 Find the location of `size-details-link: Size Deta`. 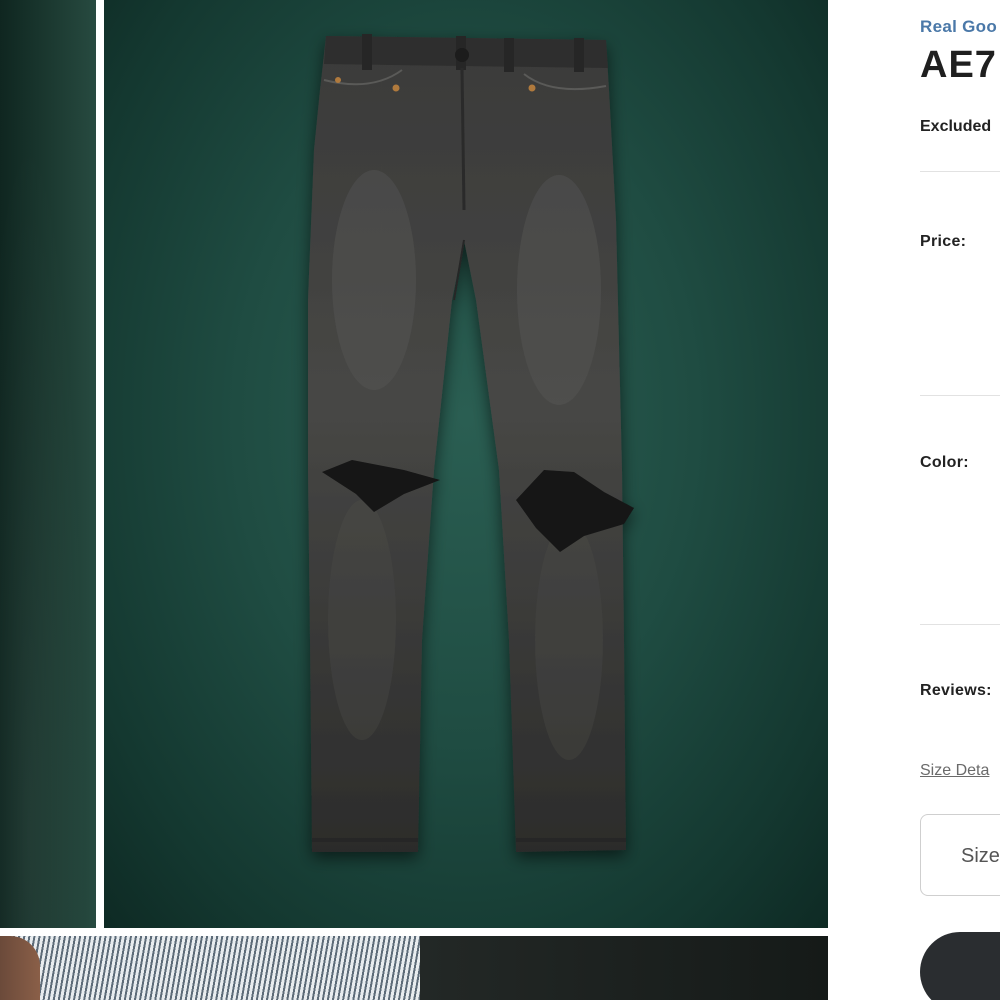

size-details-link: Size Deta is located at coordinates (954, 771).